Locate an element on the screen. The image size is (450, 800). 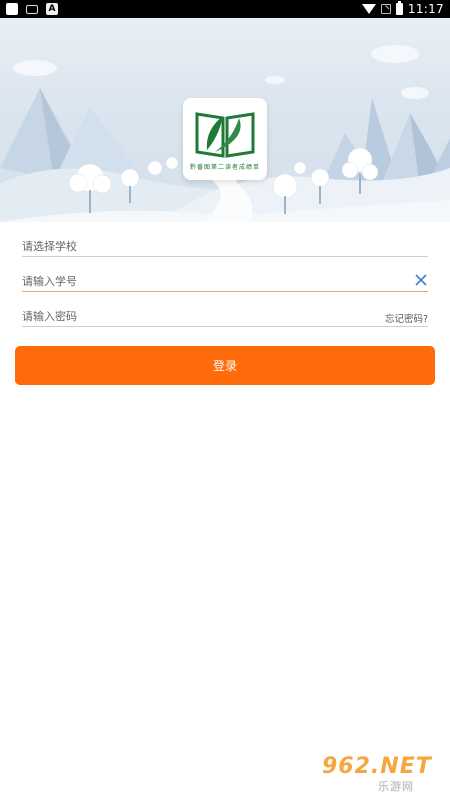
password-input is located at coordinates (225, 309).